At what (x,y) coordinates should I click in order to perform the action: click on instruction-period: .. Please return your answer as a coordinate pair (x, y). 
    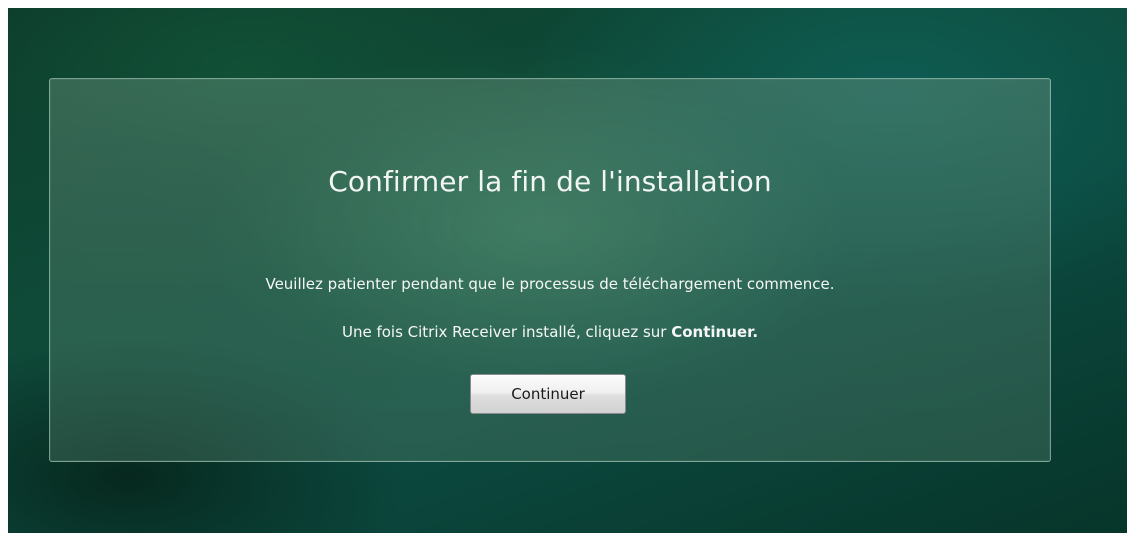
    Looking at the image, I should click on (755, 332).